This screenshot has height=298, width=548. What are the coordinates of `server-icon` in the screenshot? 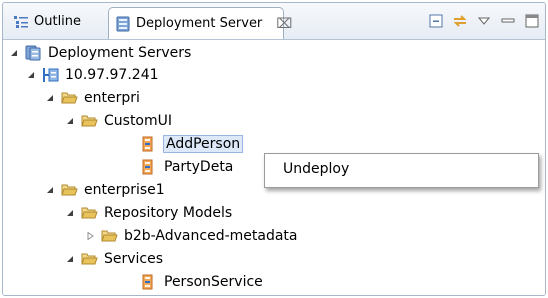 It's located at (123, 23).